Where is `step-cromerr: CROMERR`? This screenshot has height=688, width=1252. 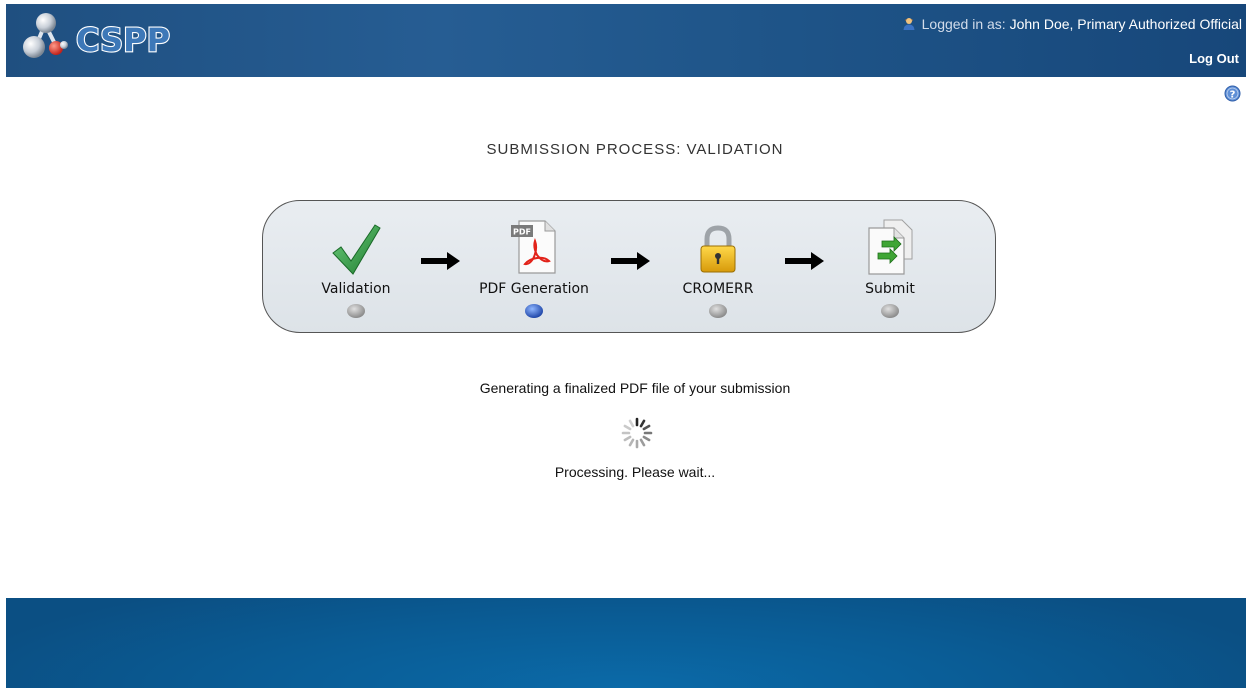
step-cromerr: CROMERR is located at coordinates (718, 267).